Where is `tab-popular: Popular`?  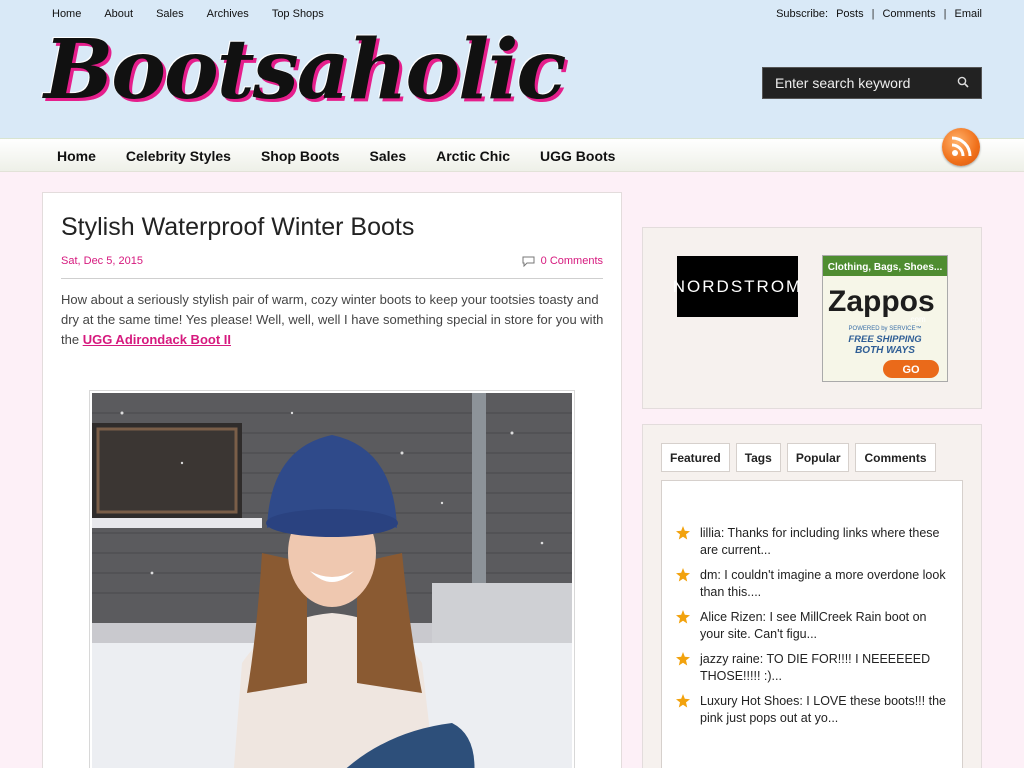 tab-popular: Popular is located at coordinates (818, 457).